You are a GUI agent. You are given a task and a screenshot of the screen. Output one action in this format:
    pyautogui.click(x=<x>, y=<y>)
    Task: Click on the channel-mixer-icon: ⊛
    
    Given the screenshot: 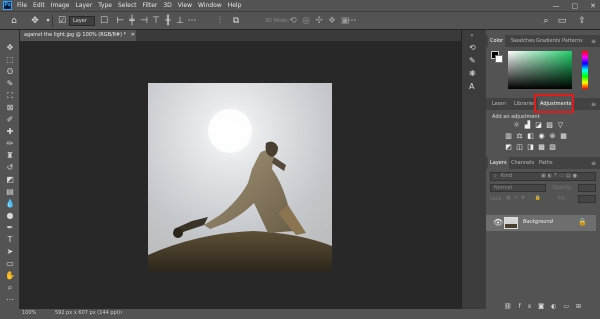 What is the action you would take?
    pyautogui.click(x=552, y=136)
    